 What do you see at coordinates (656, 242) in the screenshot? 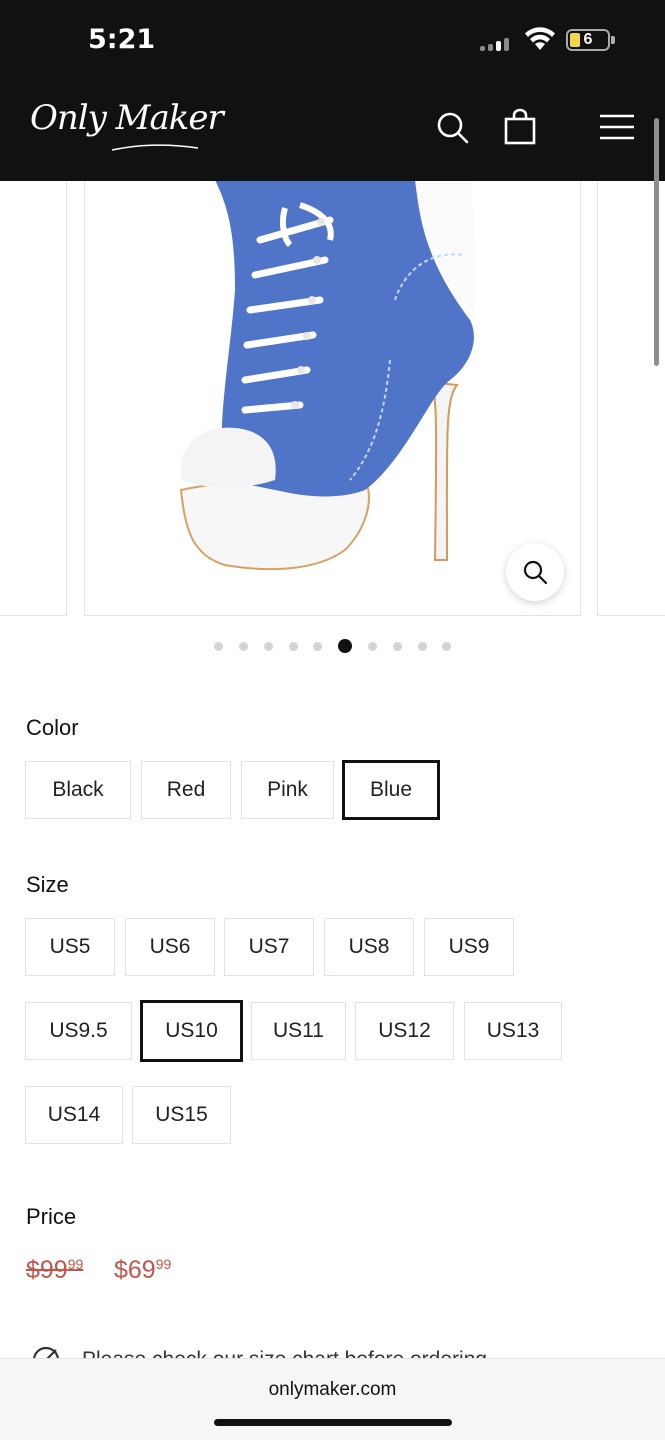
I see `page-scrollbar` at bounding box center [656, 242].